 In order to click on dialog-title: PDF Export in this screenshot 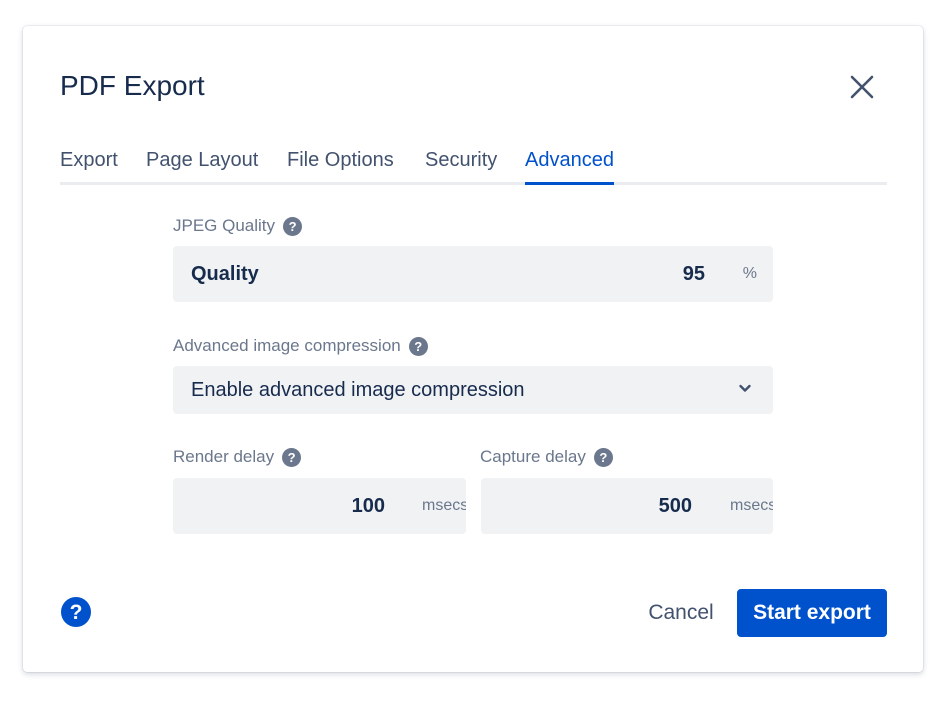, I will do `click(132, 85)`.